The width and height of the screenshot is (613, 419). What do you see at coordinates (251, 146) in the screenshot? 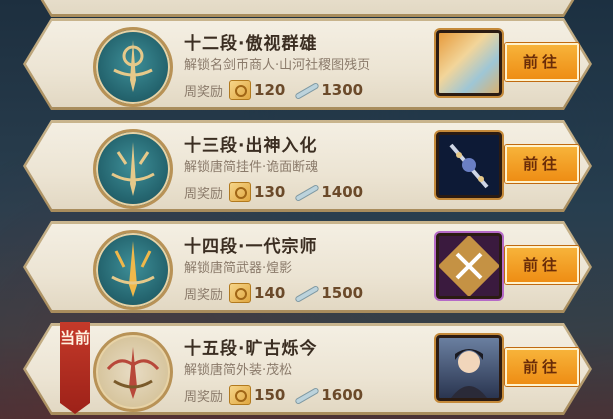
I see `rank-title: 十三段·出神入化` at bounding box center [251, 146].